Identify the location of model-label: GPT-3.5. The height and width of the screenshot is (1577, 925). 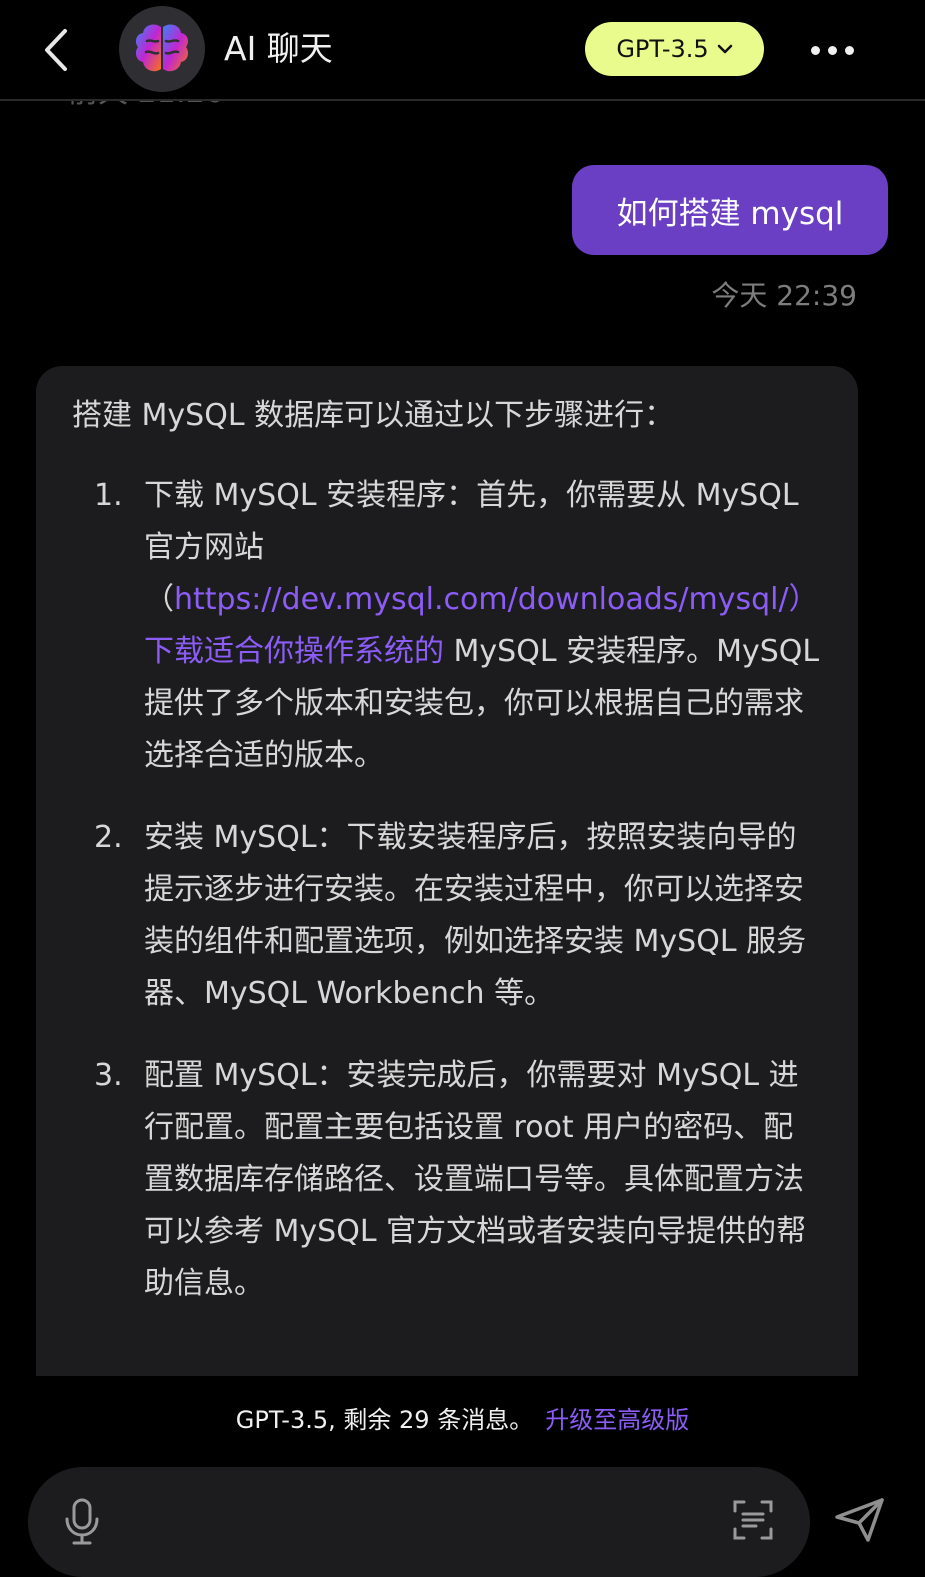
(662, 49).